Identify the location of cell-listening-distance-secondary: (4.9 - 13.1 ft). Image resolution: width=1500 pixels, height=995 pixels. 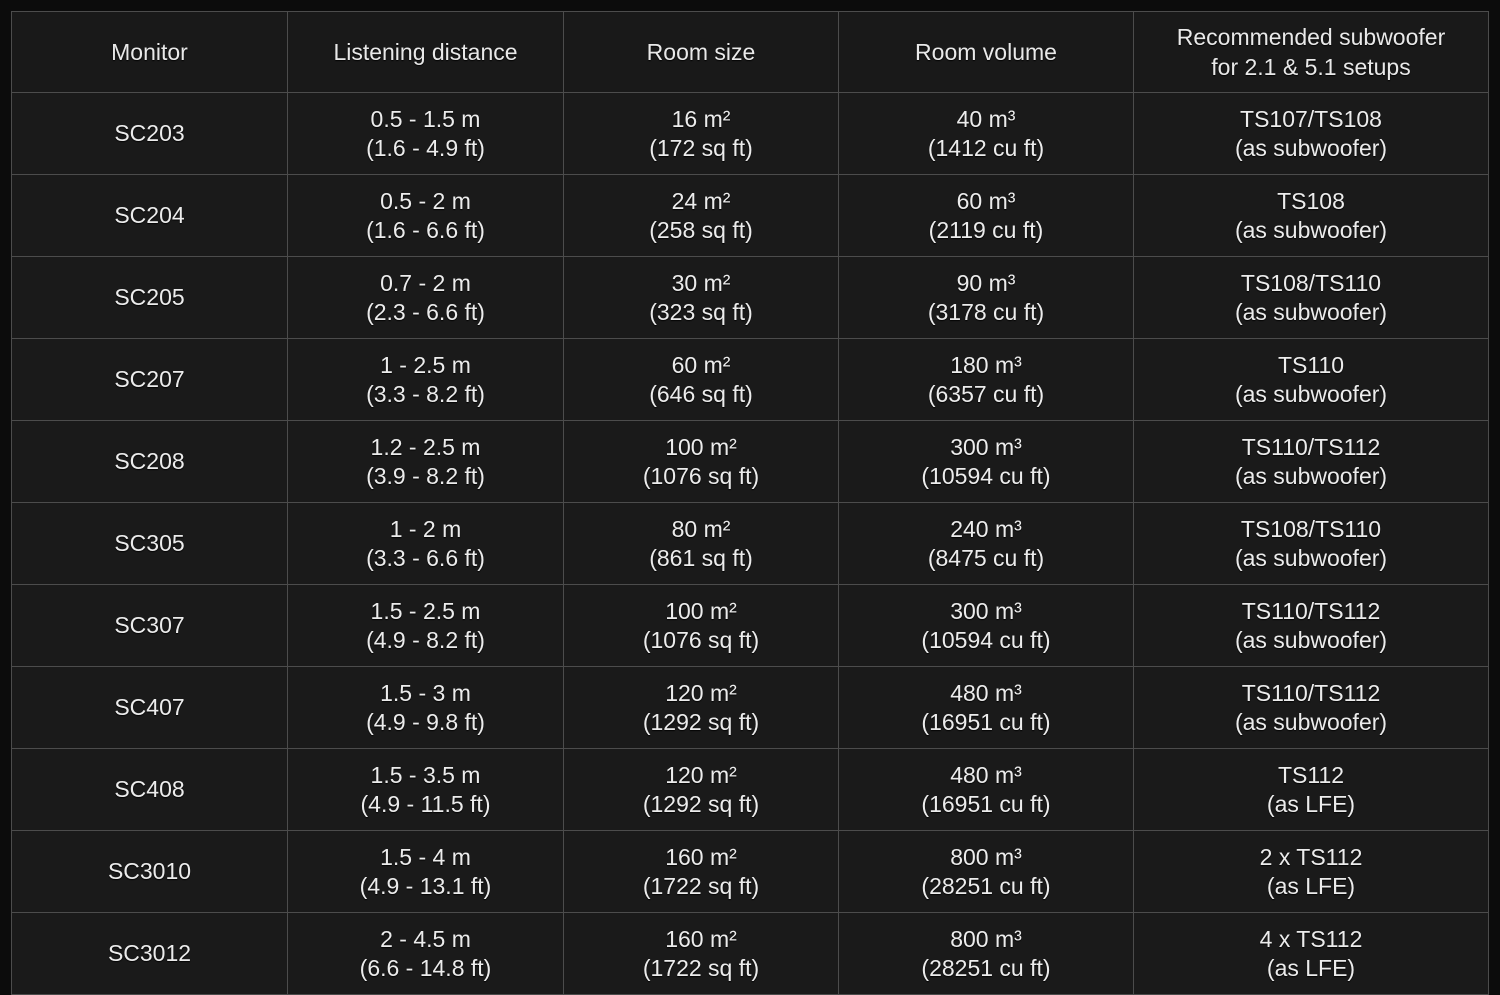
(425, 885).